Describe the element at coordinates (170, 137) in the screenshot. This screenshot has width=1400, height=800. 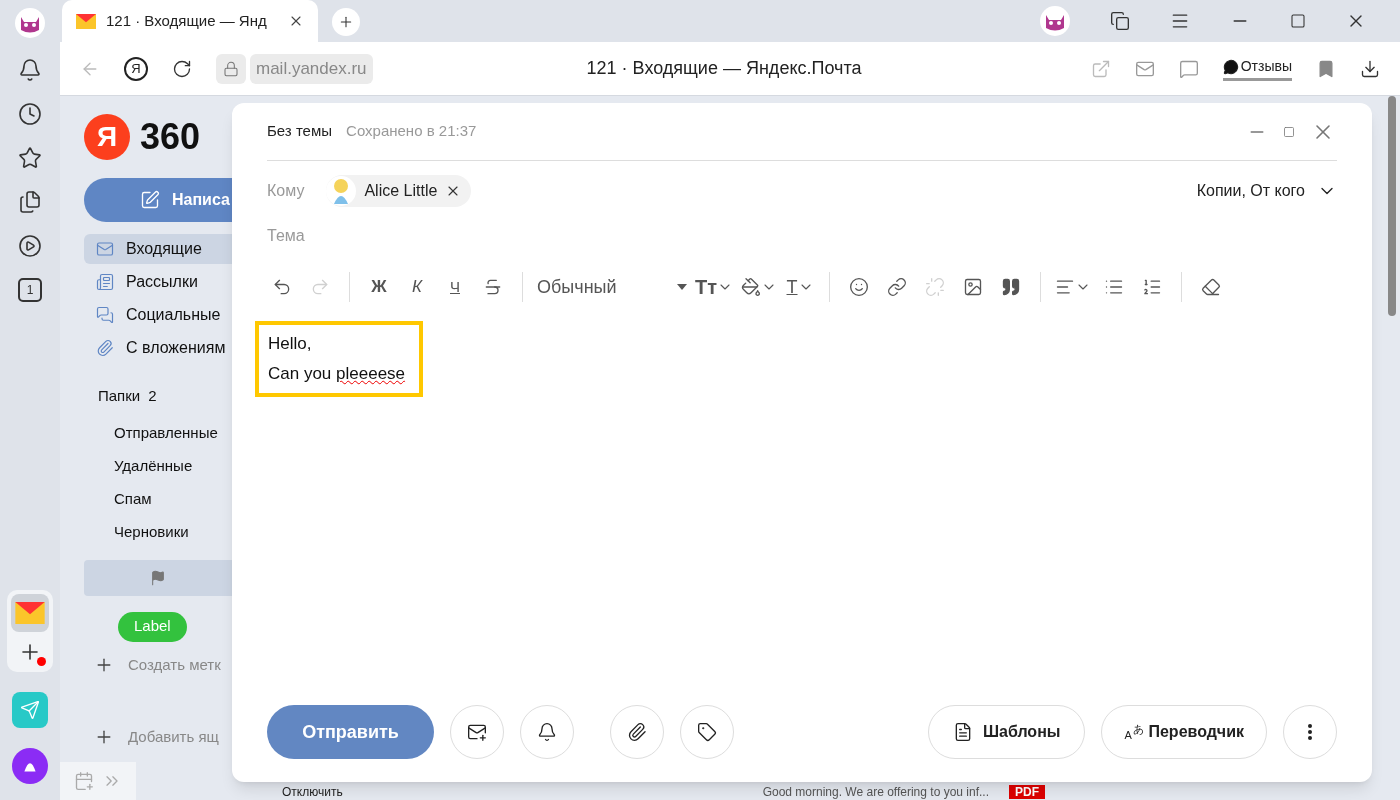
I see `logo-text: 360` at that location.